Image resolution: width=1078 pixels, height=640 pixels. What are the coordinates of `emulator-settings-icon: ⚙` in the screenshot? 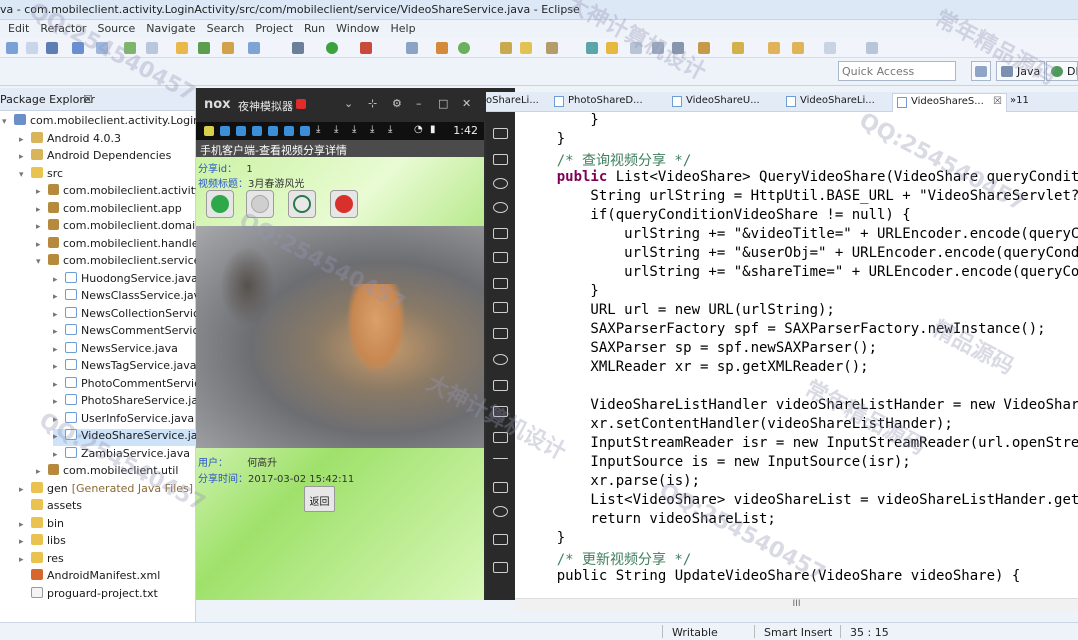 It's located at (397, 103).